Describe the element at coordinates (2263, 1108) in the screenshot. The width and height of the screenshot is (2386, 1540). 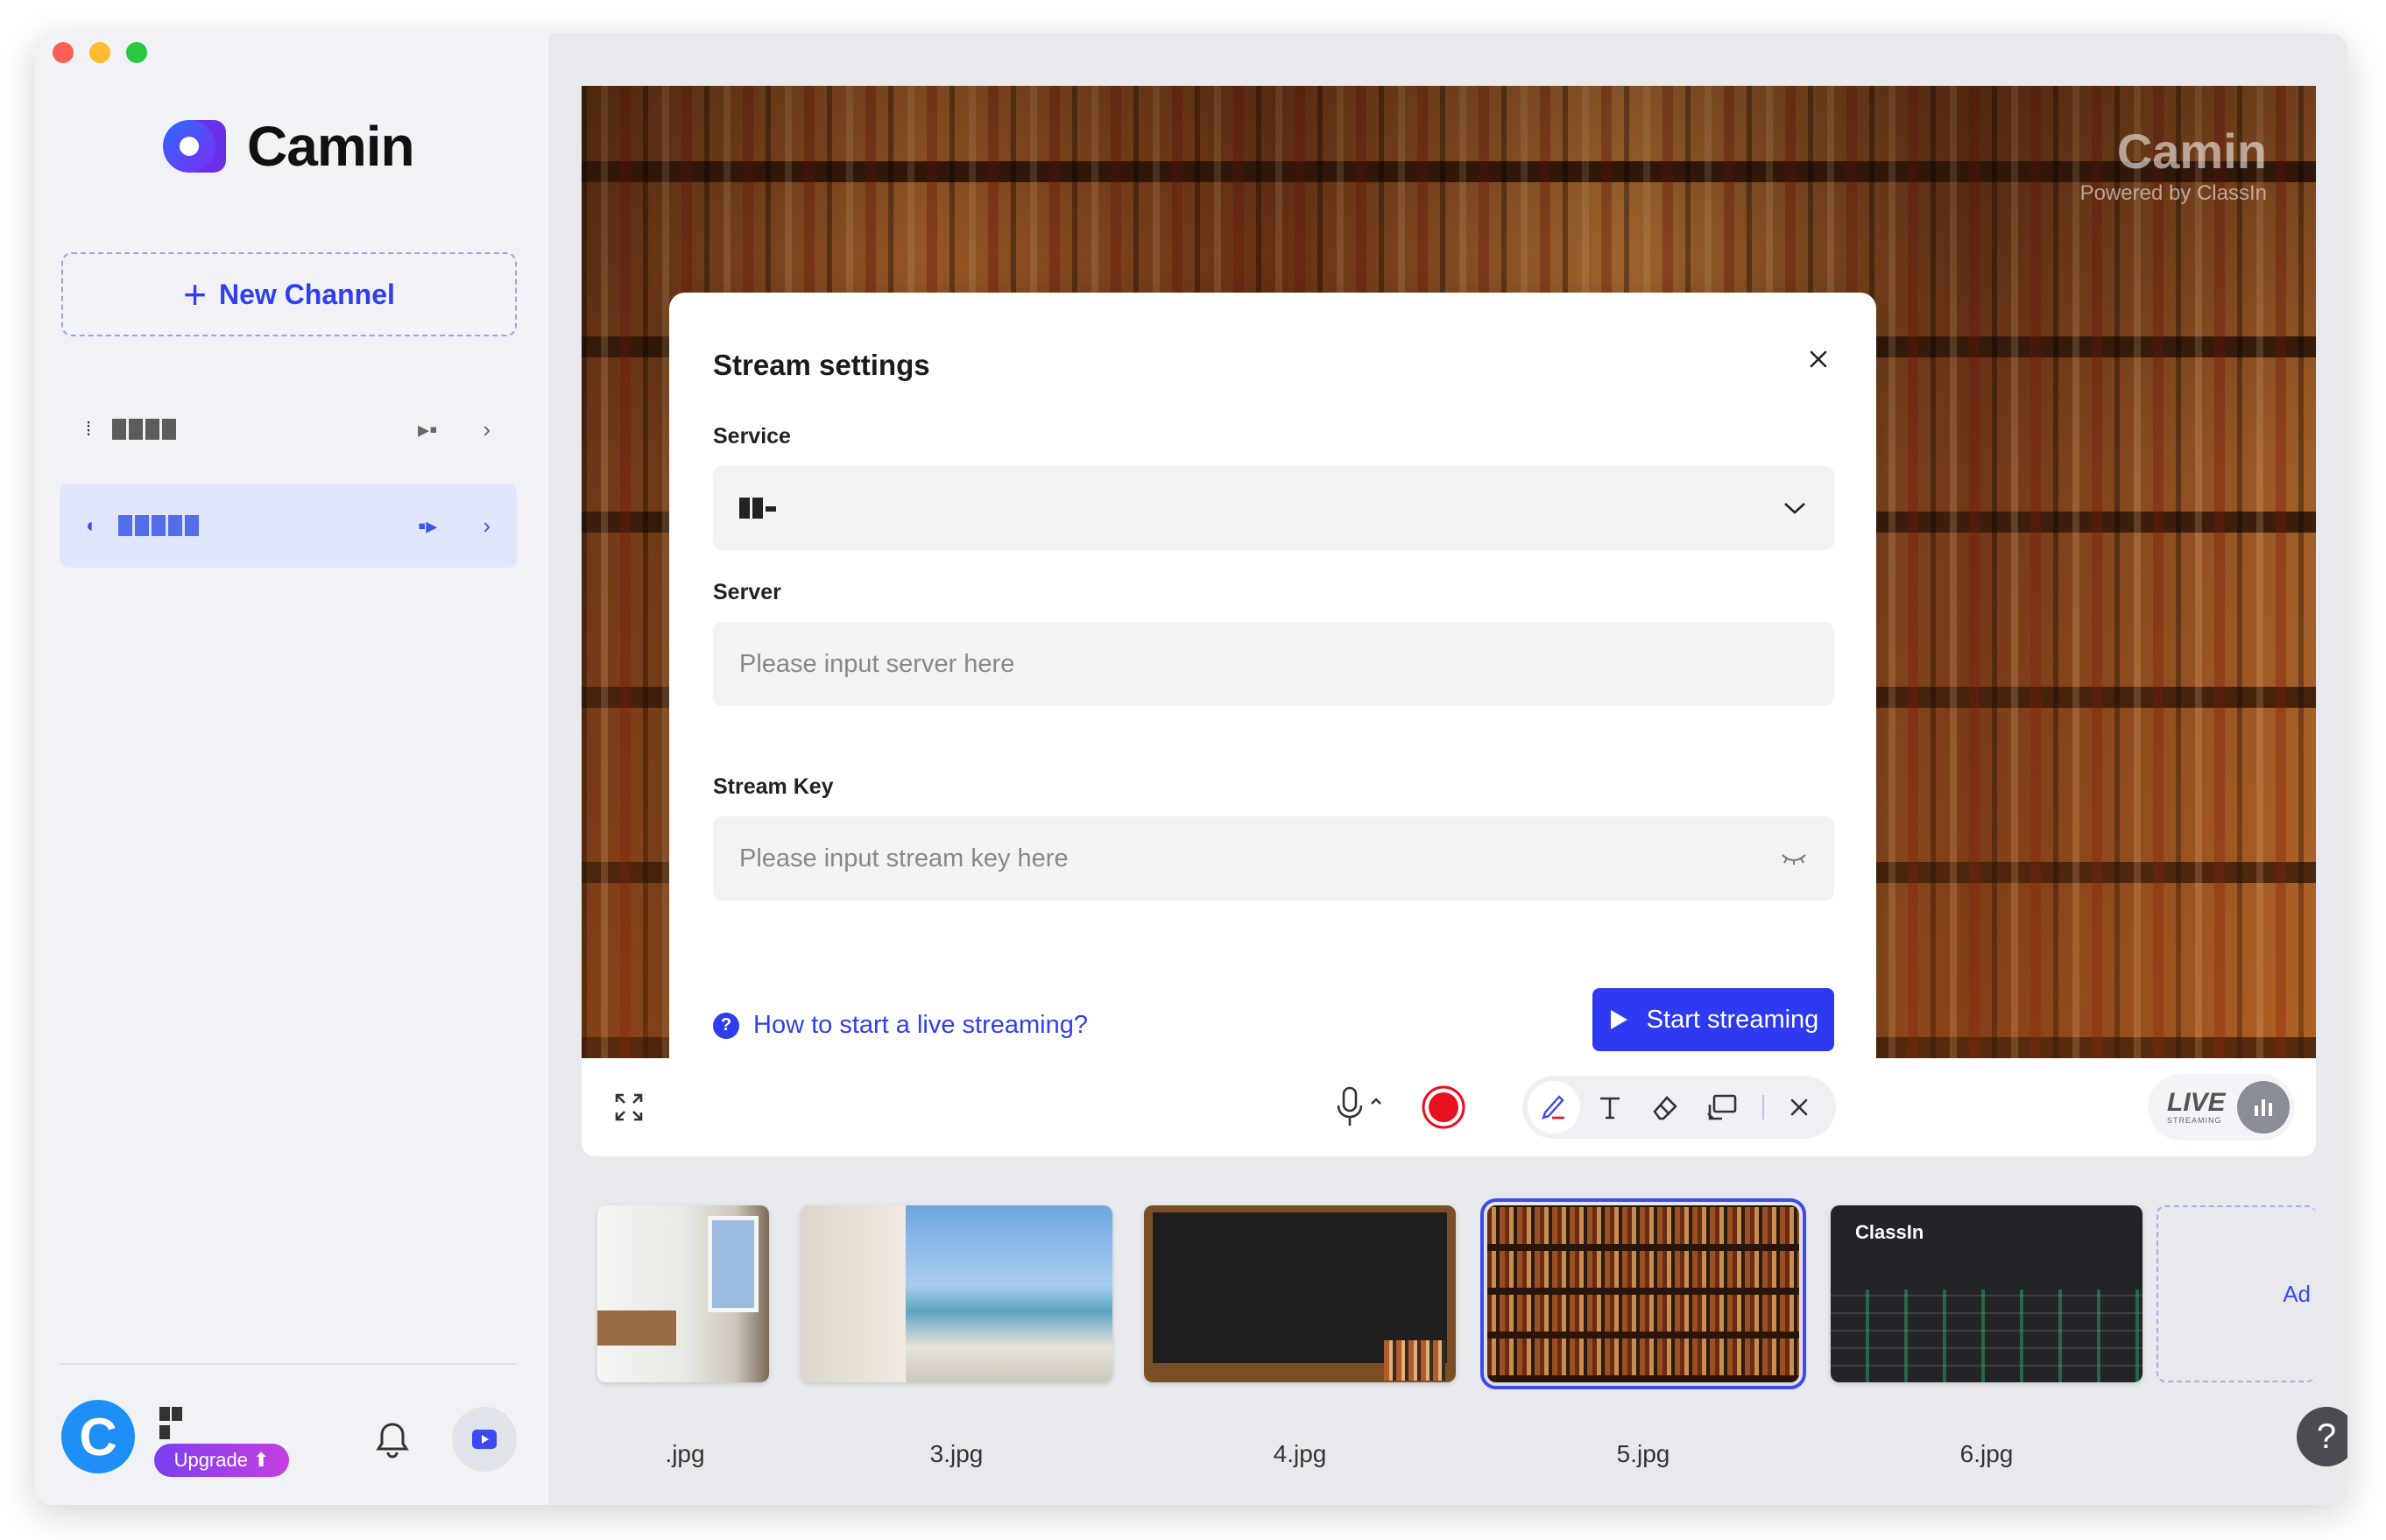
I see `bar-chart-icon` at that location.